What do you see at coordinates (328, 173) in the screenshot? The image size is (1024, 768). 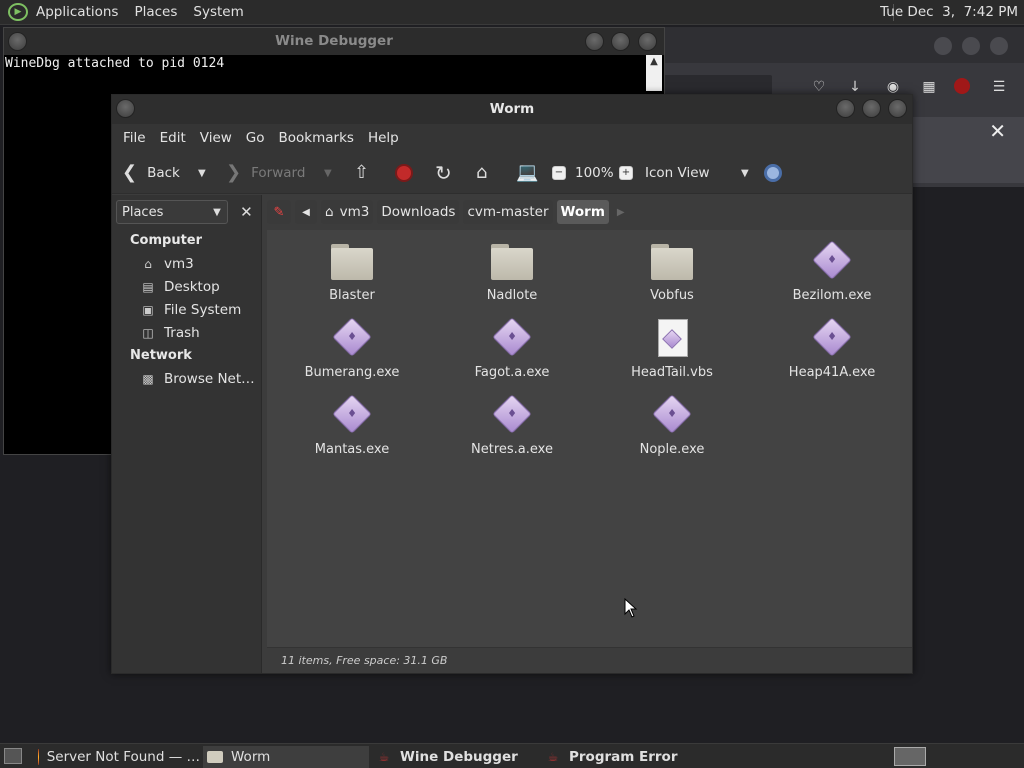 I see `forward-history-button: ▼` at bounding box center [328, 173].